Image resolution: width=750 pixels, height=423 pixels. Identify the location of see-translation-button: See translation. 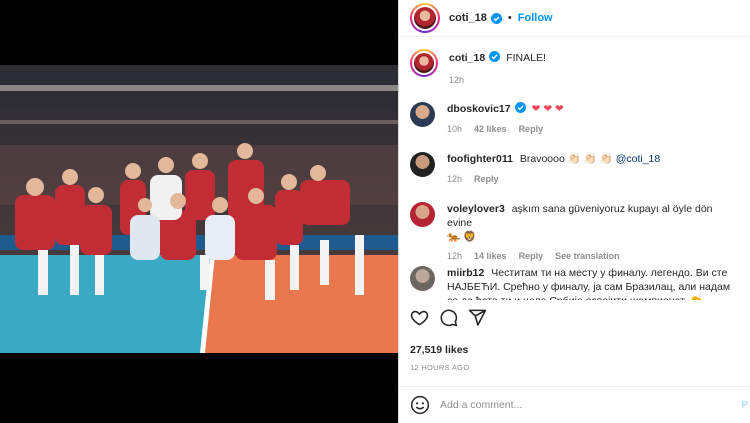
(587, 256).